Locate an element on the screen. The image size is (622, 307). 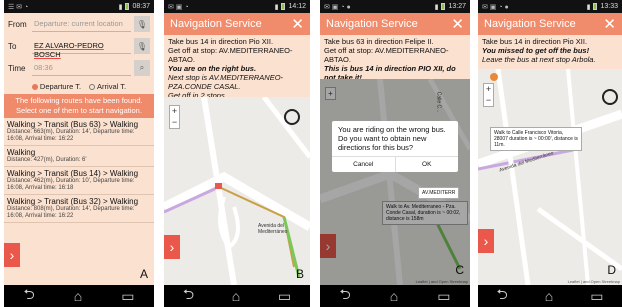
cancel-button: Cancel is located at coordinates (364, 164).